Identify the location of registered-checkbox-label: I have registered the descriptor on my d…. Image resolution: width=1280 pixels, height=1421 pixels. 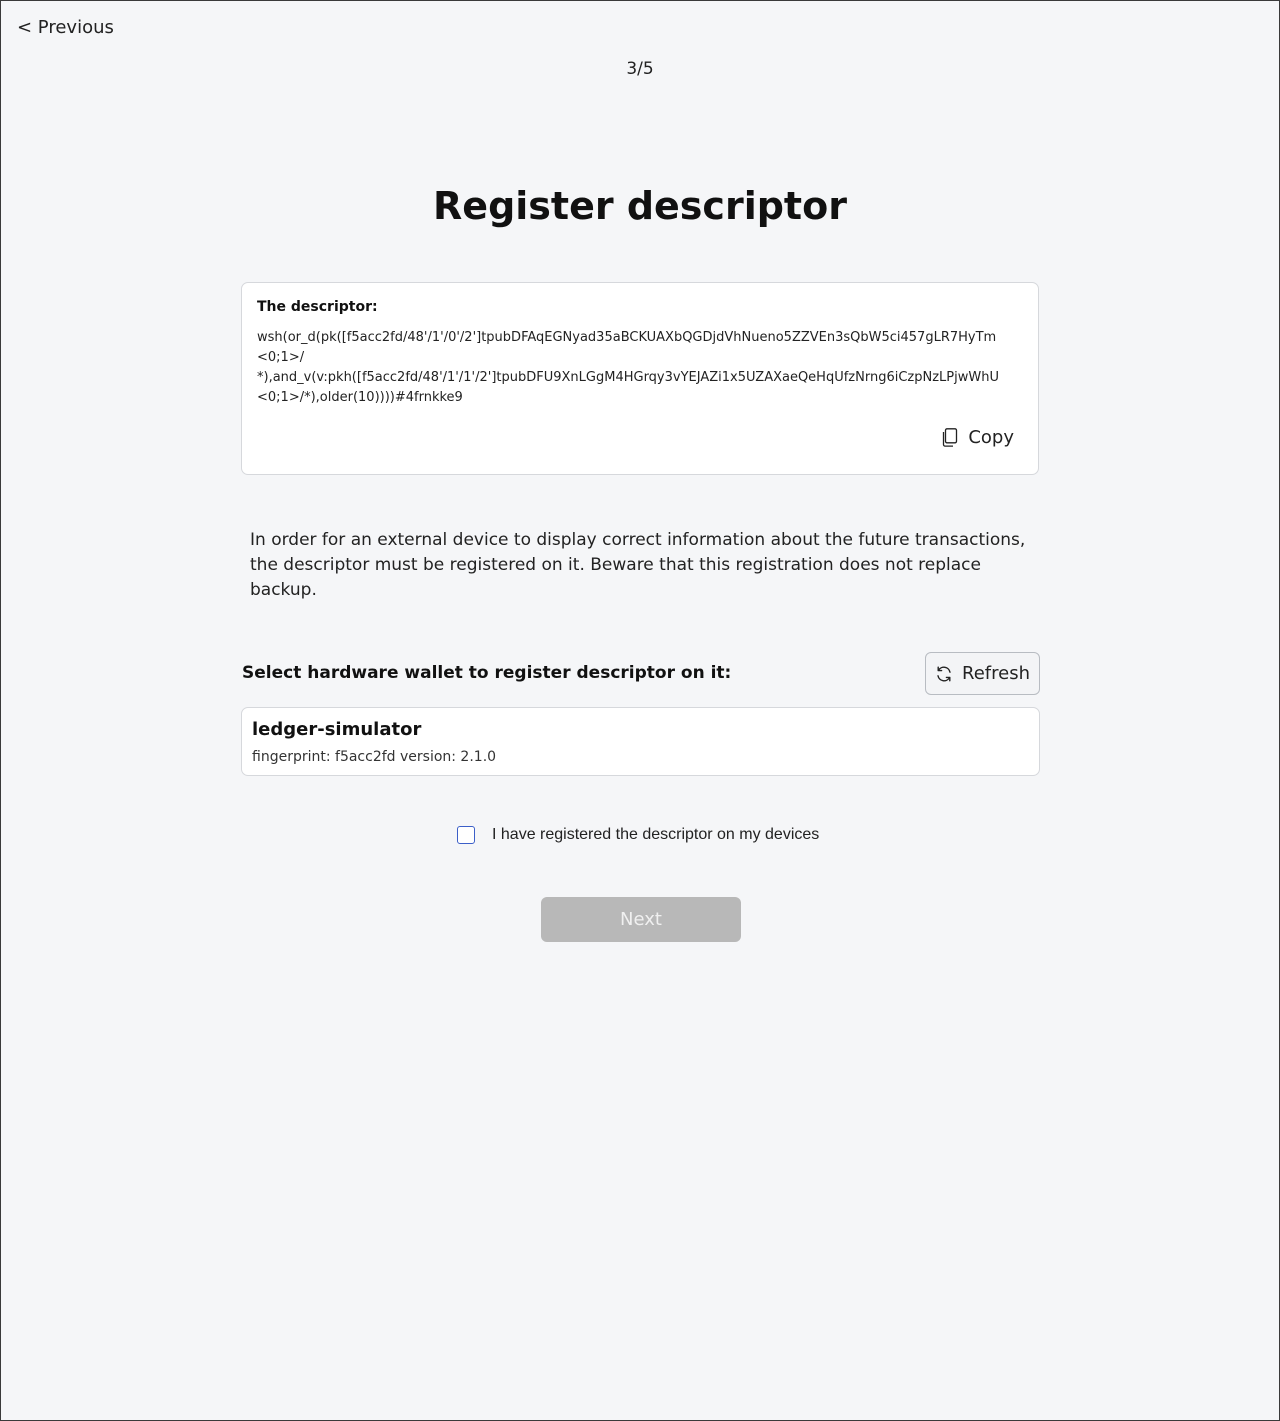
(656, 834).